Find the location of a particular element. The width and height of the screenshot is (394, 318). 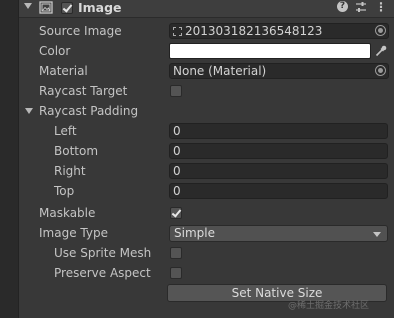

sliders-icon is located at coordinates (361, 7).